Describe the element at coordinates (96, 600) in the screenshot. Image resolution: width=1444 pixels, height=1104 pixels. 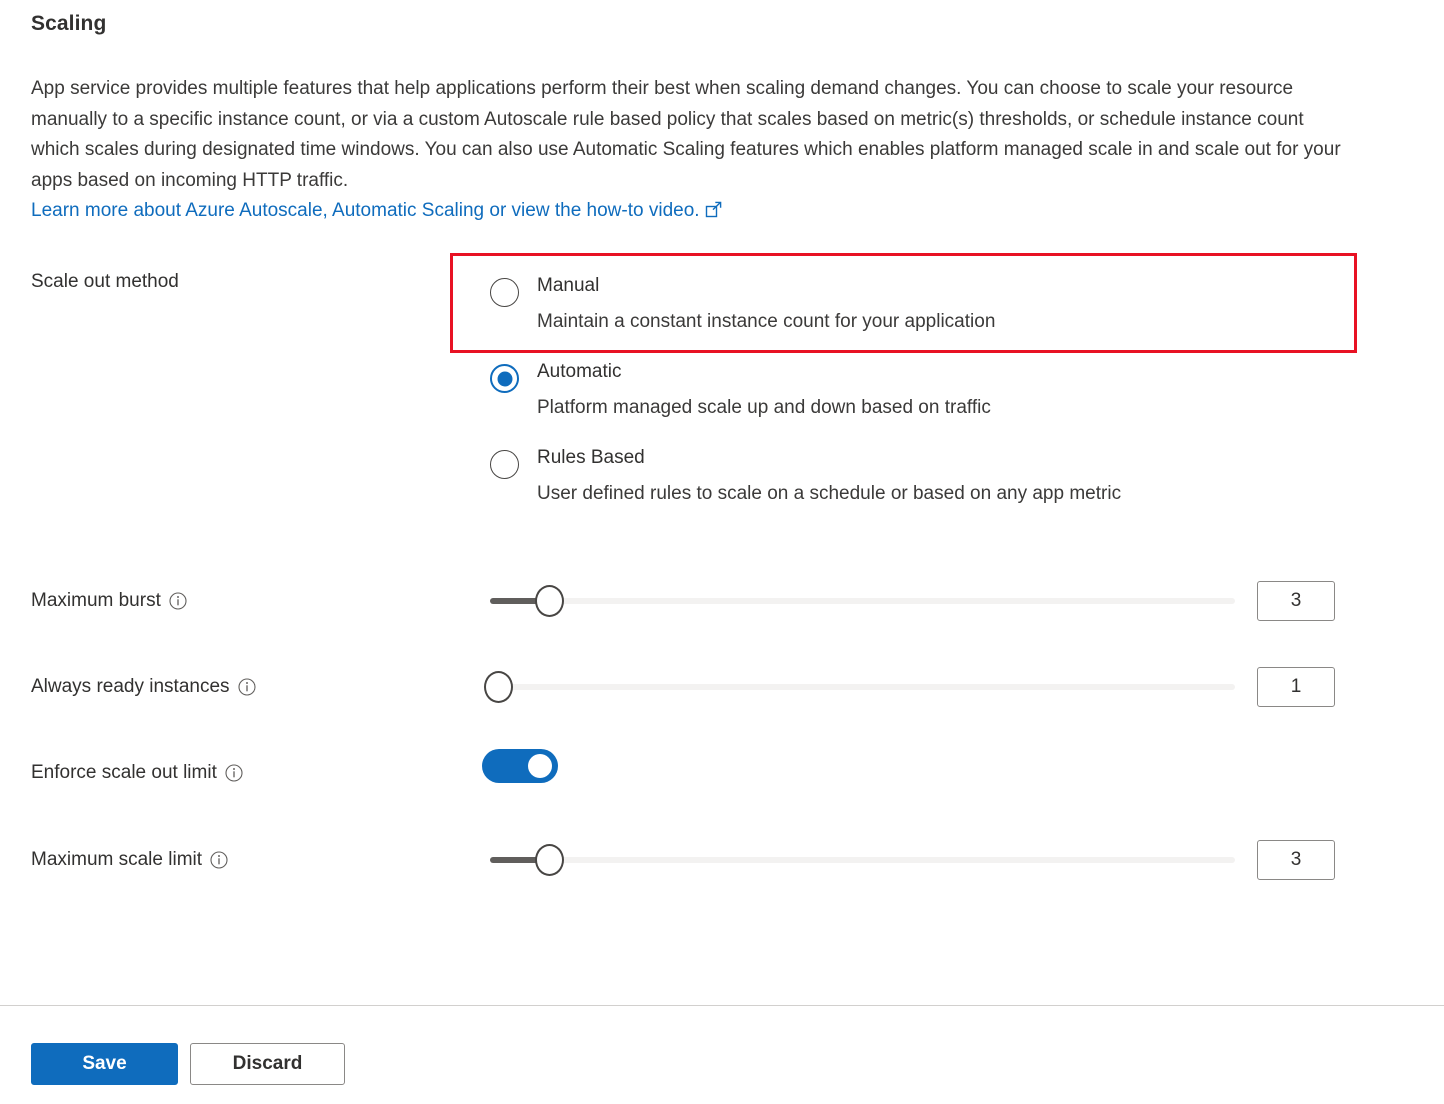
I see `maximum-burst-label-text: Maximum burst` at that location.